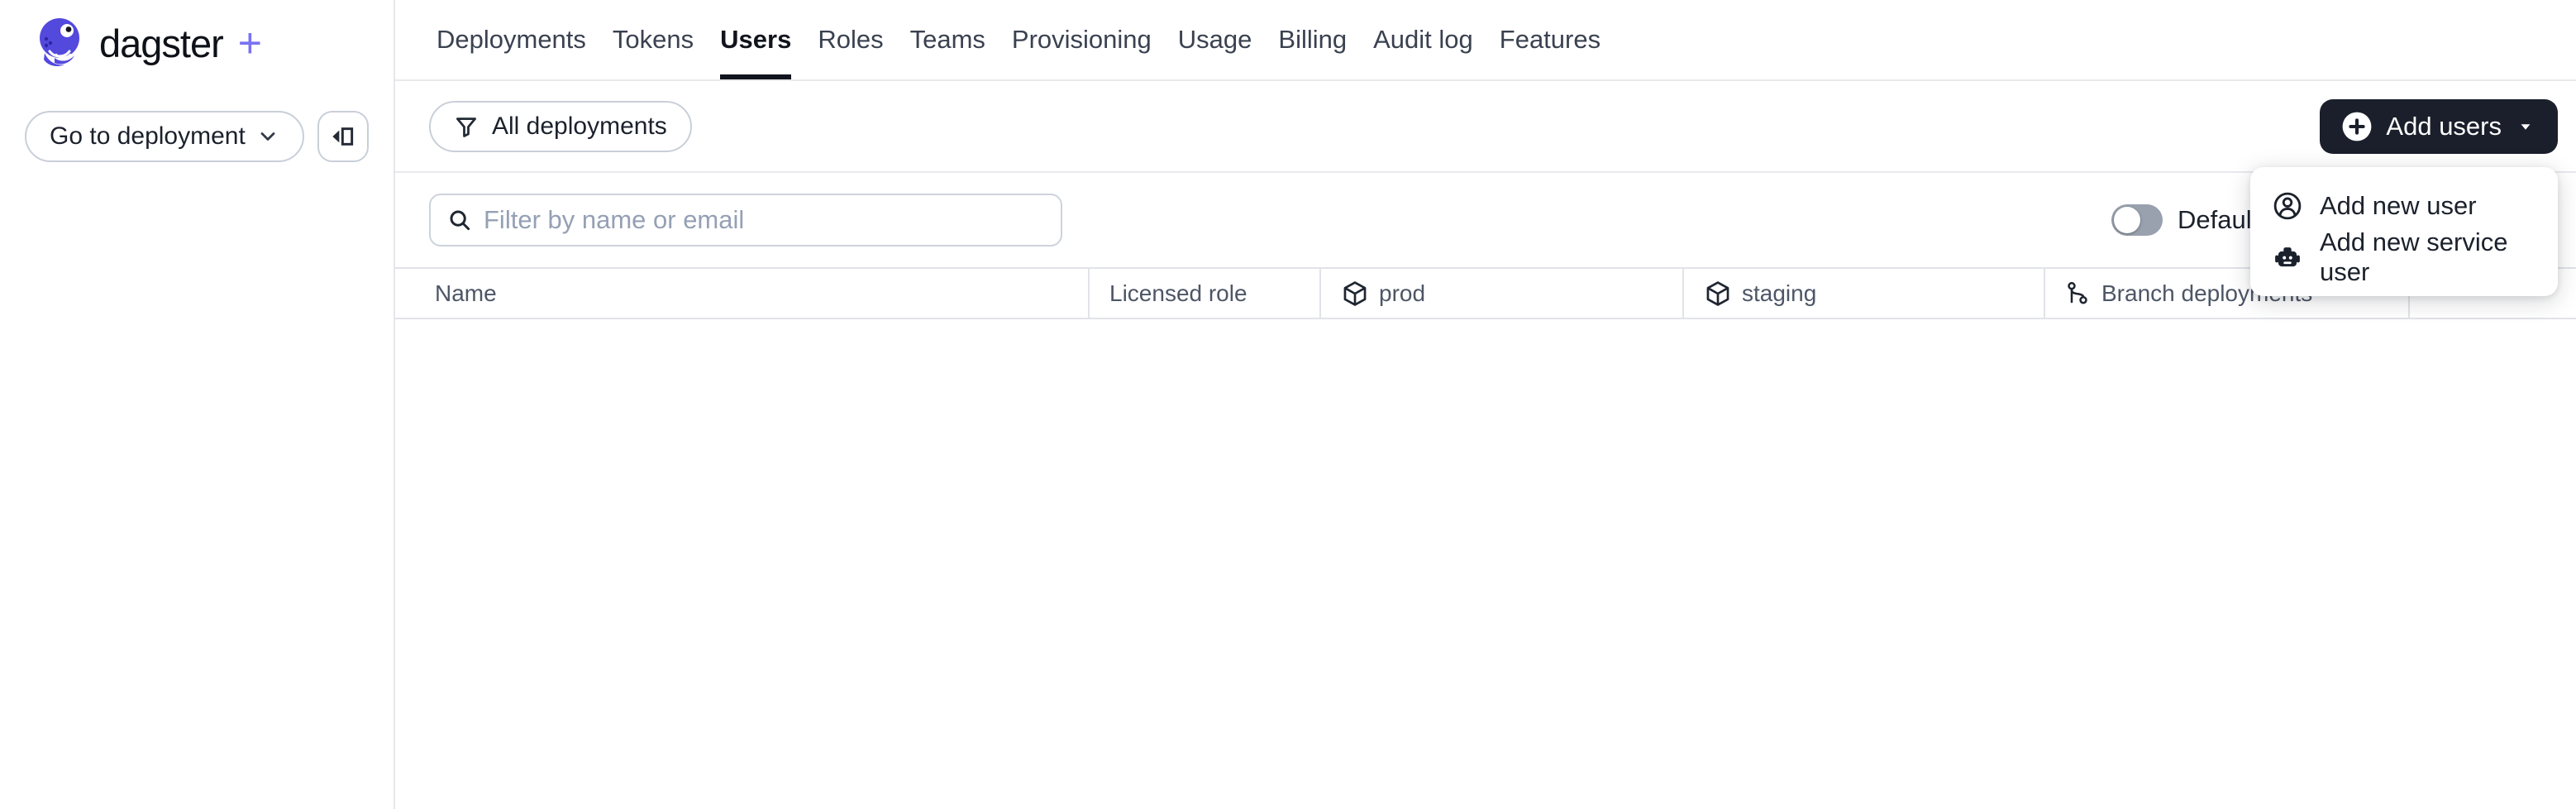 This screenshot has height=809, width=2576. Describe the element at coordinates (1485, 220) in the screenshot. I see `user-filters-row: Default` at that location.